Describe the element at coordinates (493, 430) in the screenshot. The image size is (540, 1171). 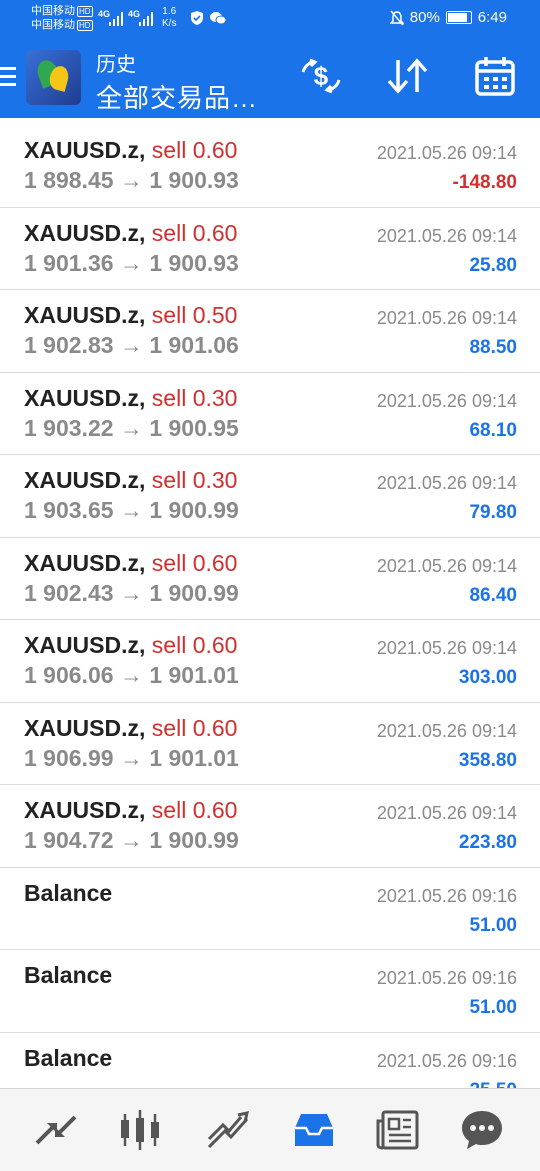
I see `profit-value: 68.10` at that location.